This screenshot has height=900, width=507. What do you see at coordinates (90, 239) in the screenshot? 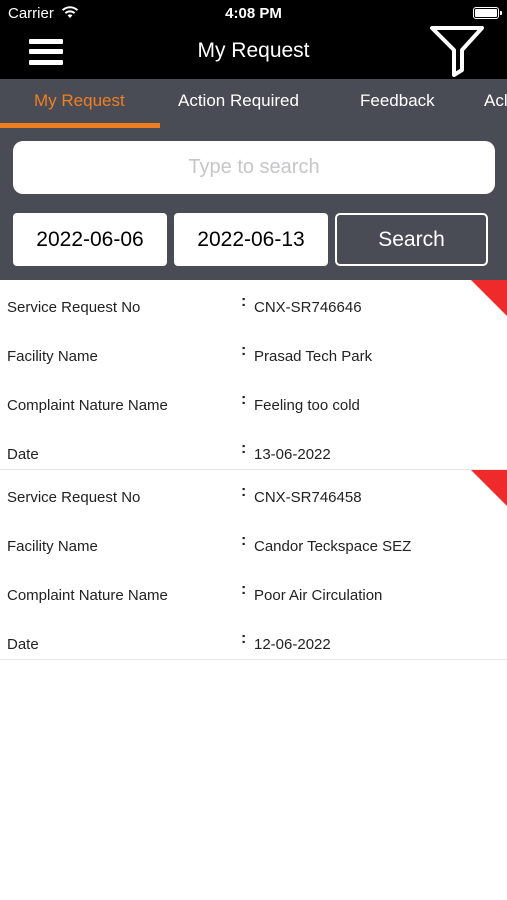
I see `from-date-field: 2022-06-06` at bounding box center [90, 239].